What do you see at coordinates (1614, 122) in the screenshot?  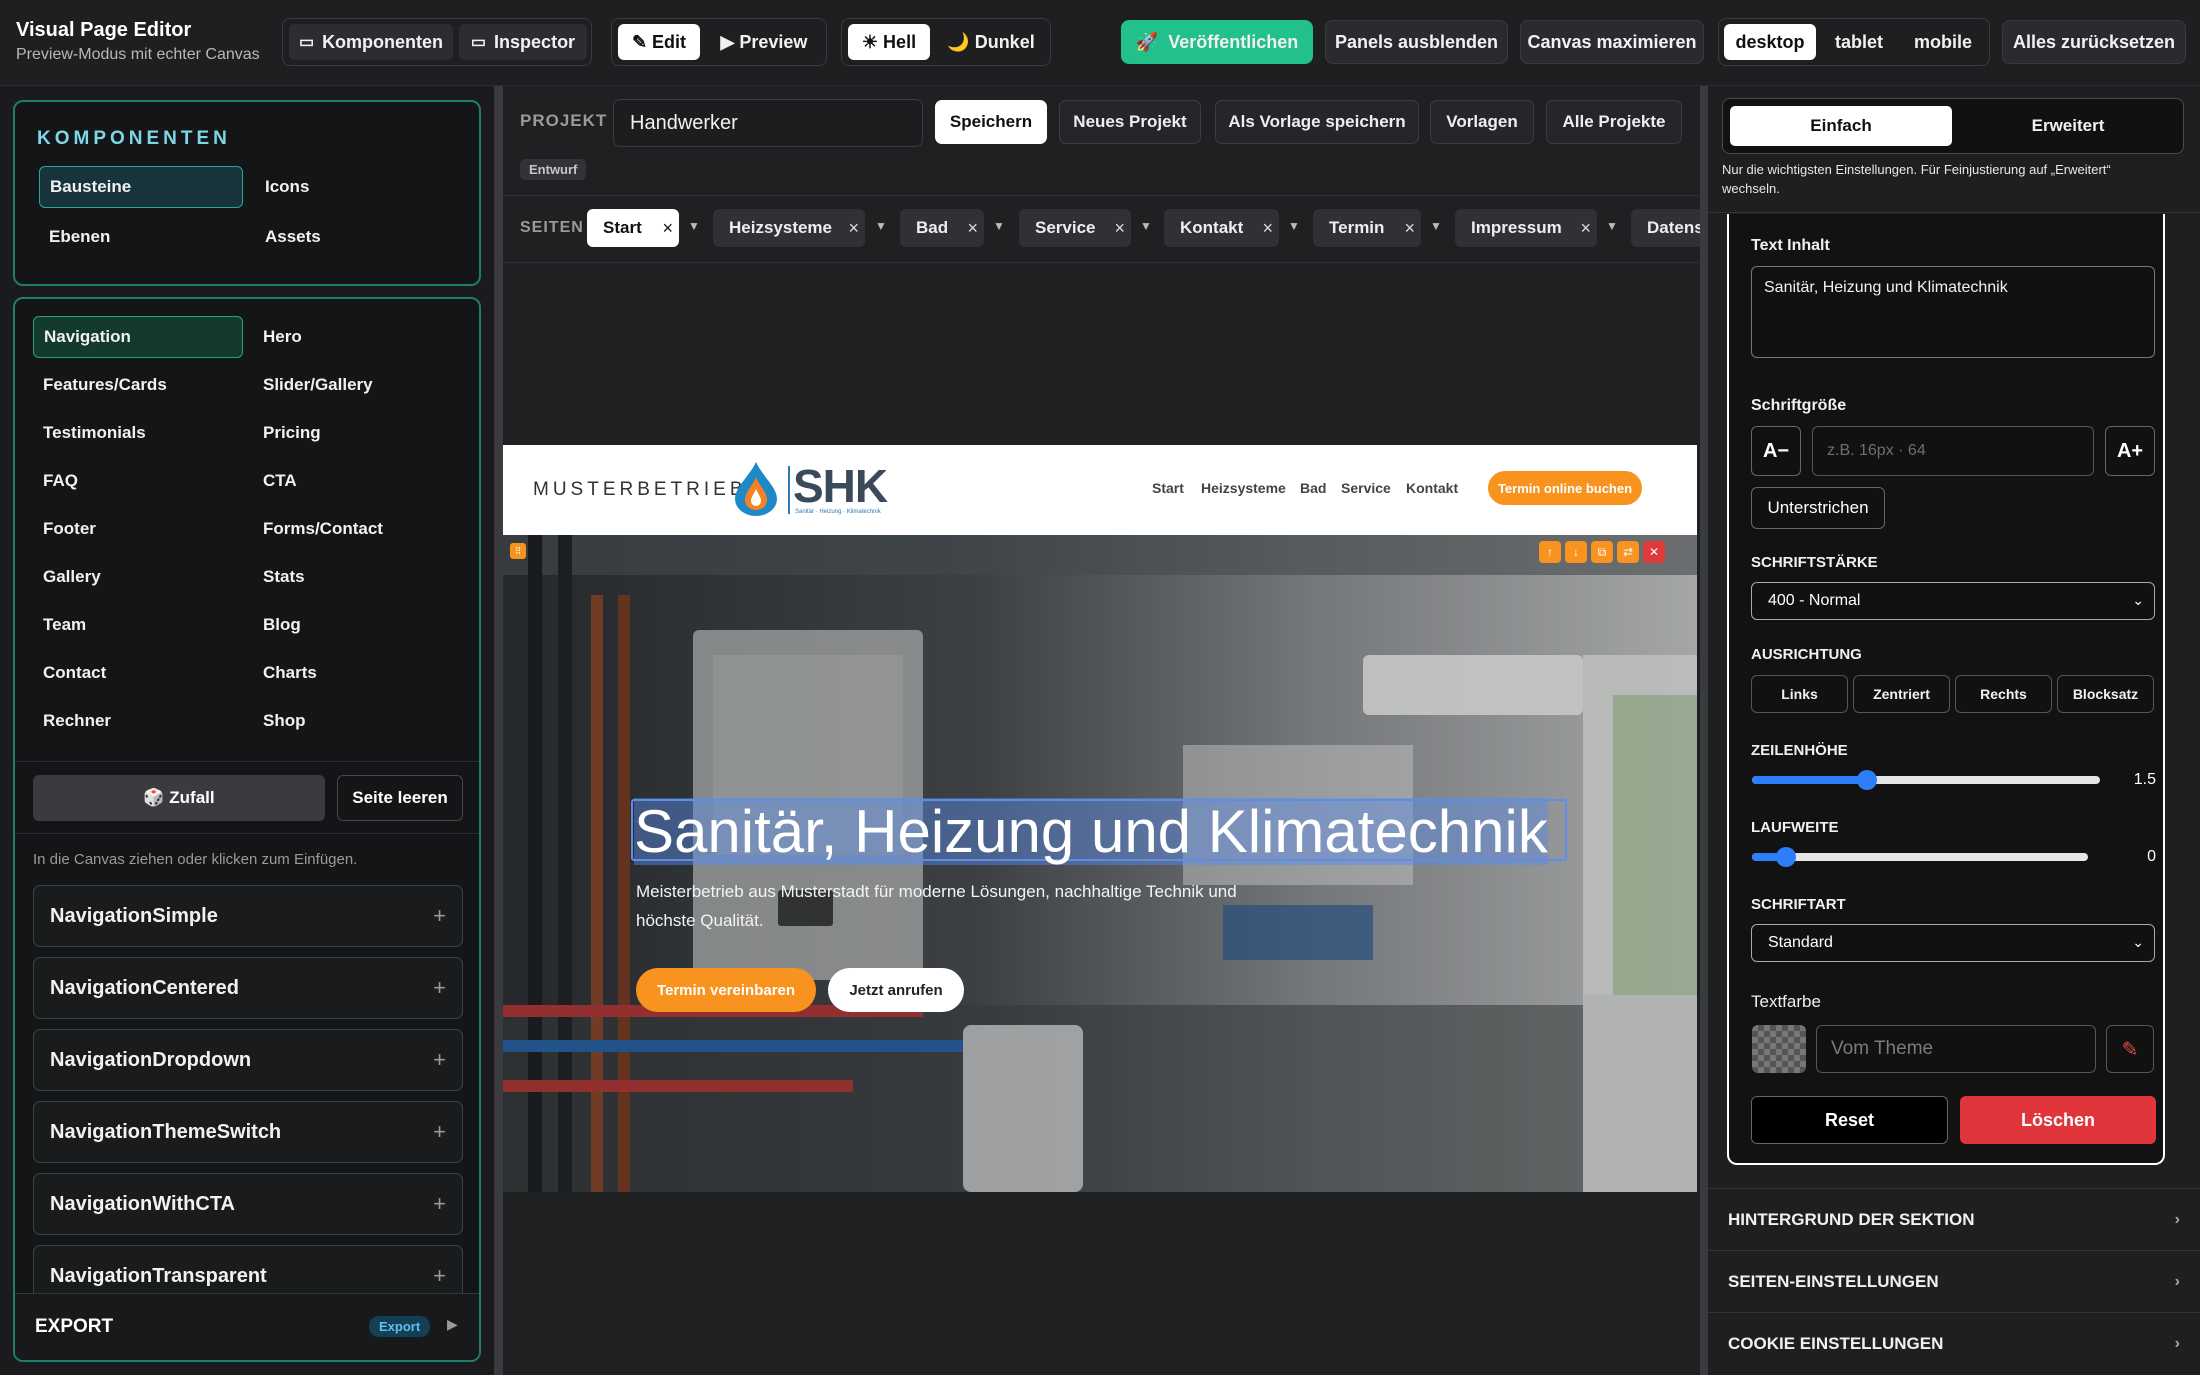 I see `all-projects-button: Alle Projekte` at bounding box center [1614, 122].